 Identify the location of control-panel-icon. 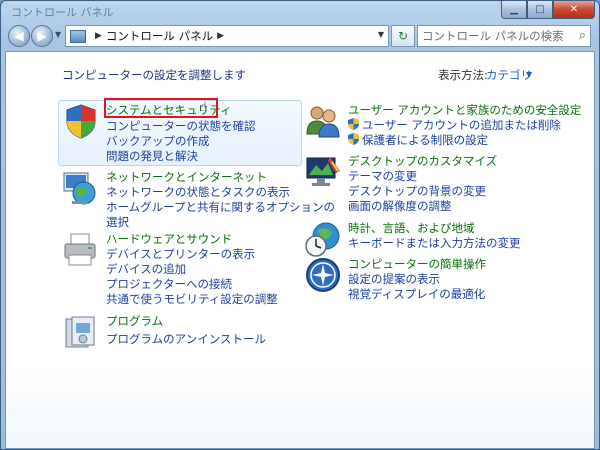
(78, 36).